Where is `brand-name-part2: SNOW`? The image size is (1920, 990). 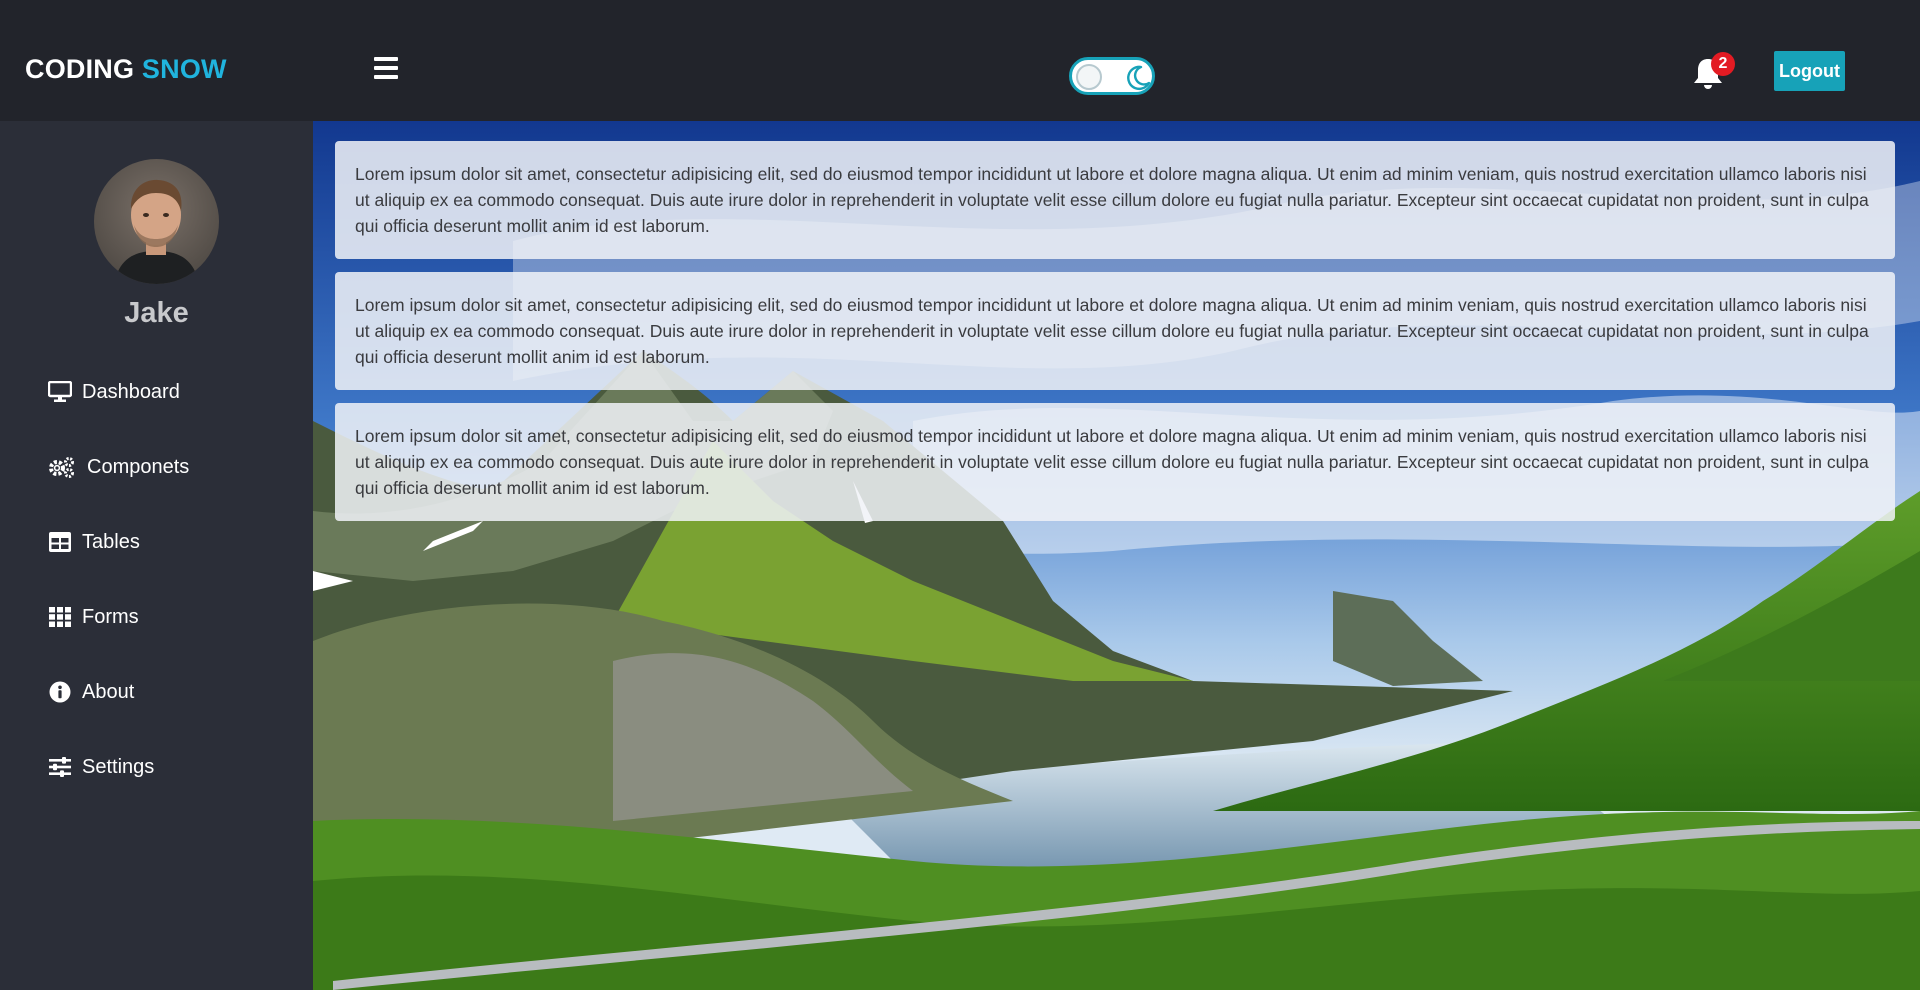 brand-name-part2: SNOW is located at coordinates (184, 69).